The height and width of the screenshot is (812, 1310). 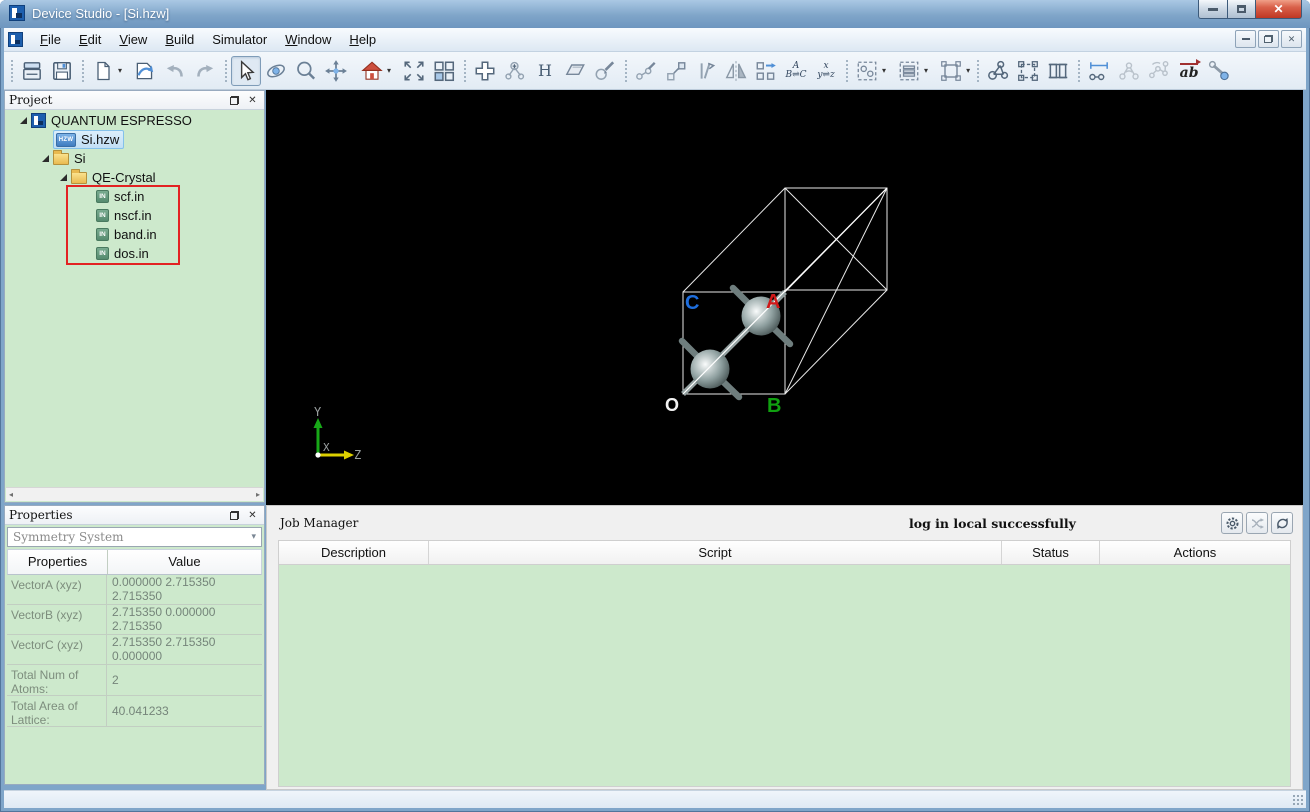 What do you see at coordinates (179, 39) in the screenshot?
I see `menu-build: Build` at bounding box center [179, 39].